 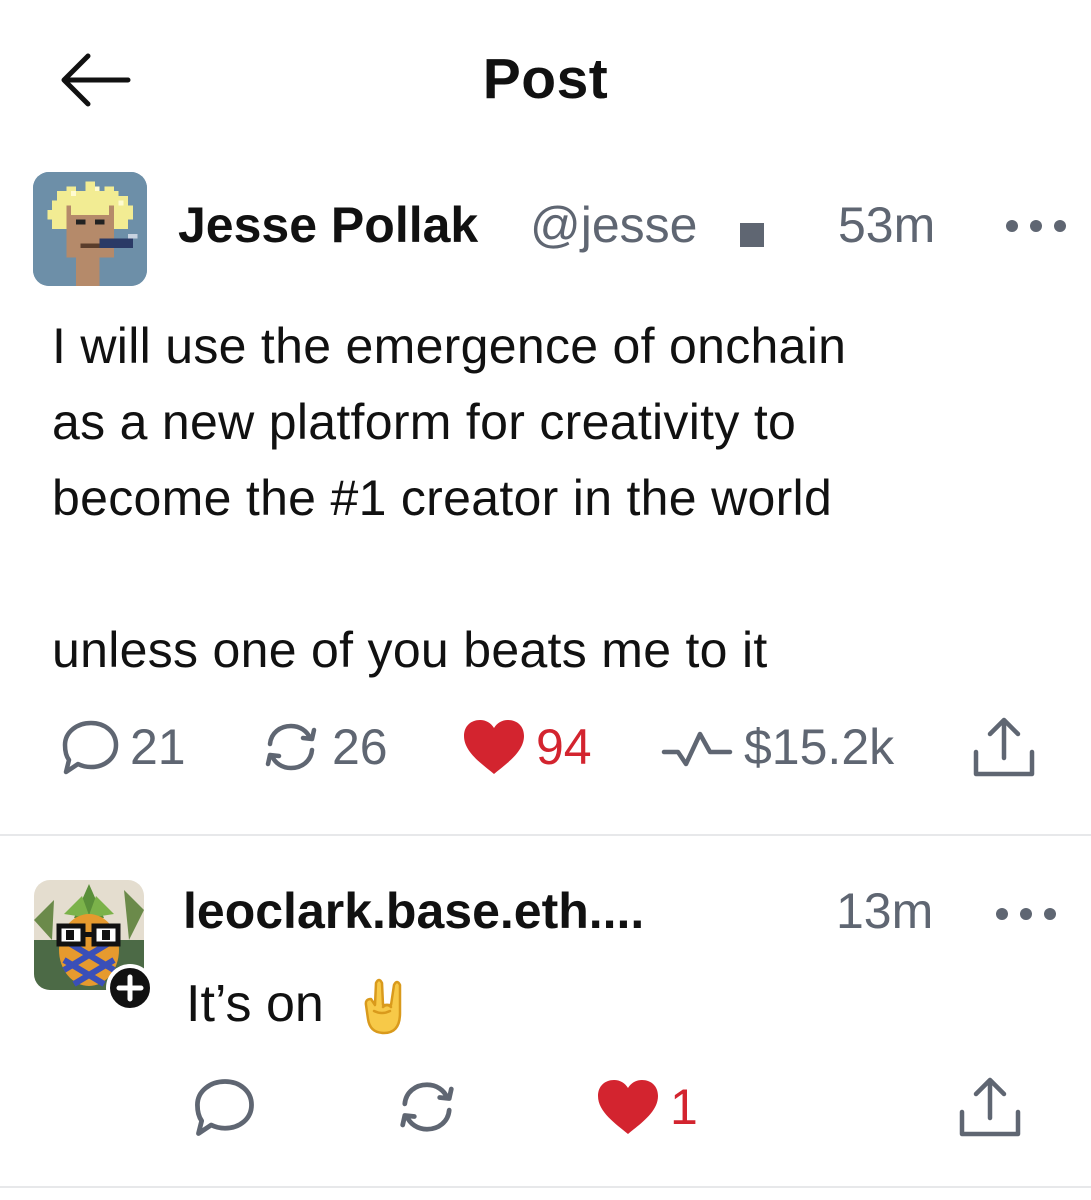 I want to click on reply-more-options-button, so click(x=1026, y=914).